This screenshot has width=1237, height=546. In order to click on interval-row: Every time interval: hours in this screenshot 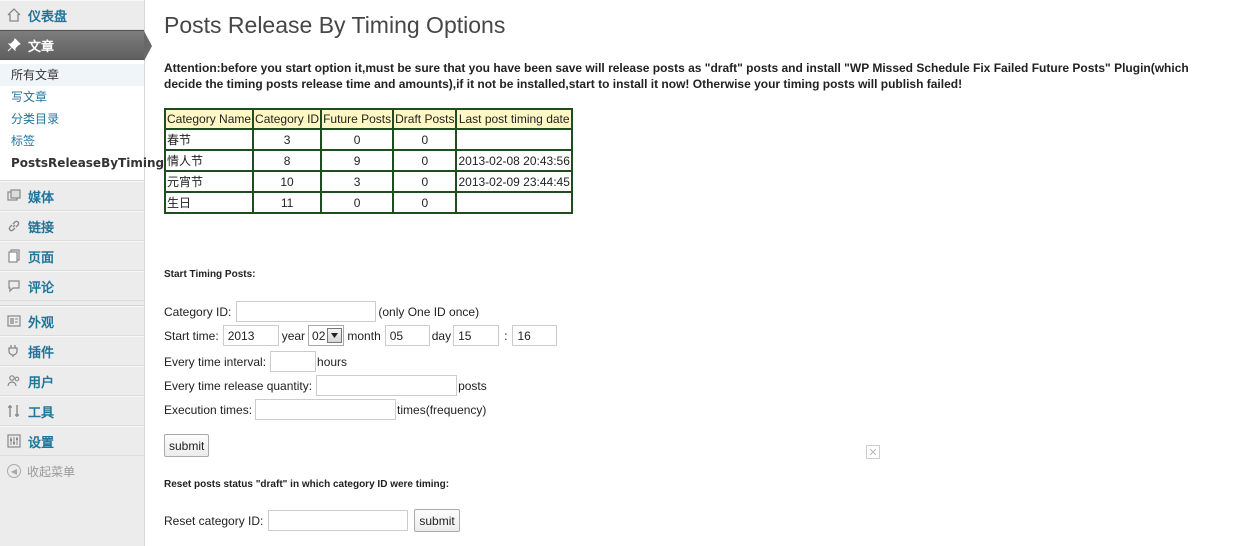, I will do `click(255, 361)`.